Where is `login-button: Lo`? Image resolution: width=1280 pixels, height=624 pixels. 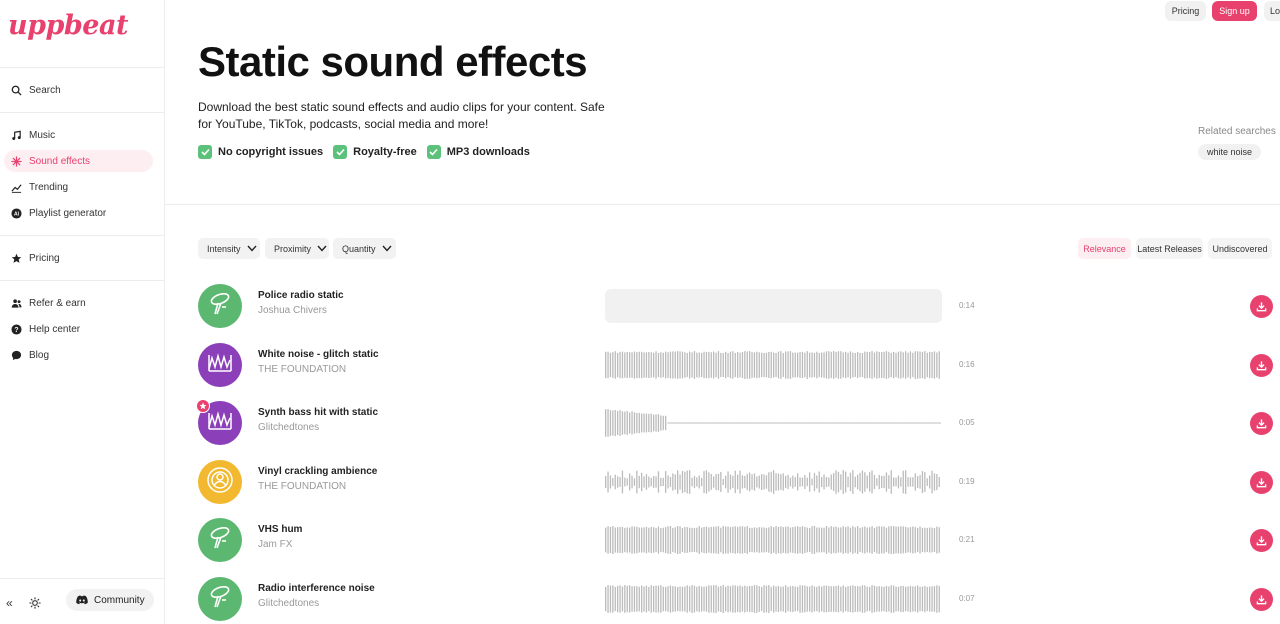 login-button: Lo is located at coordinates (1272, 11).